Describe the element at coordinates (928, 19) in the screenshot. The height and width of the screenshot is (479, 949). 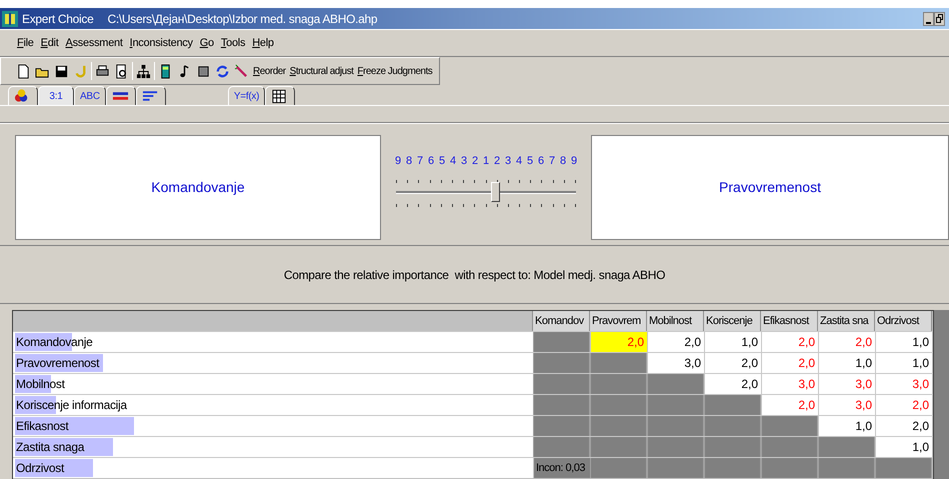
I see `minimize-button` at that location.